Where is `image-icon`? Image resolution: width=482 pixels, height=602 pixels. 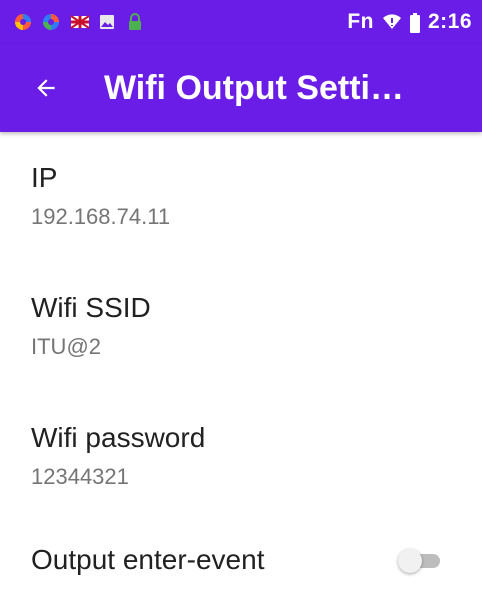 image-icon is located at coordinates (107, 22).